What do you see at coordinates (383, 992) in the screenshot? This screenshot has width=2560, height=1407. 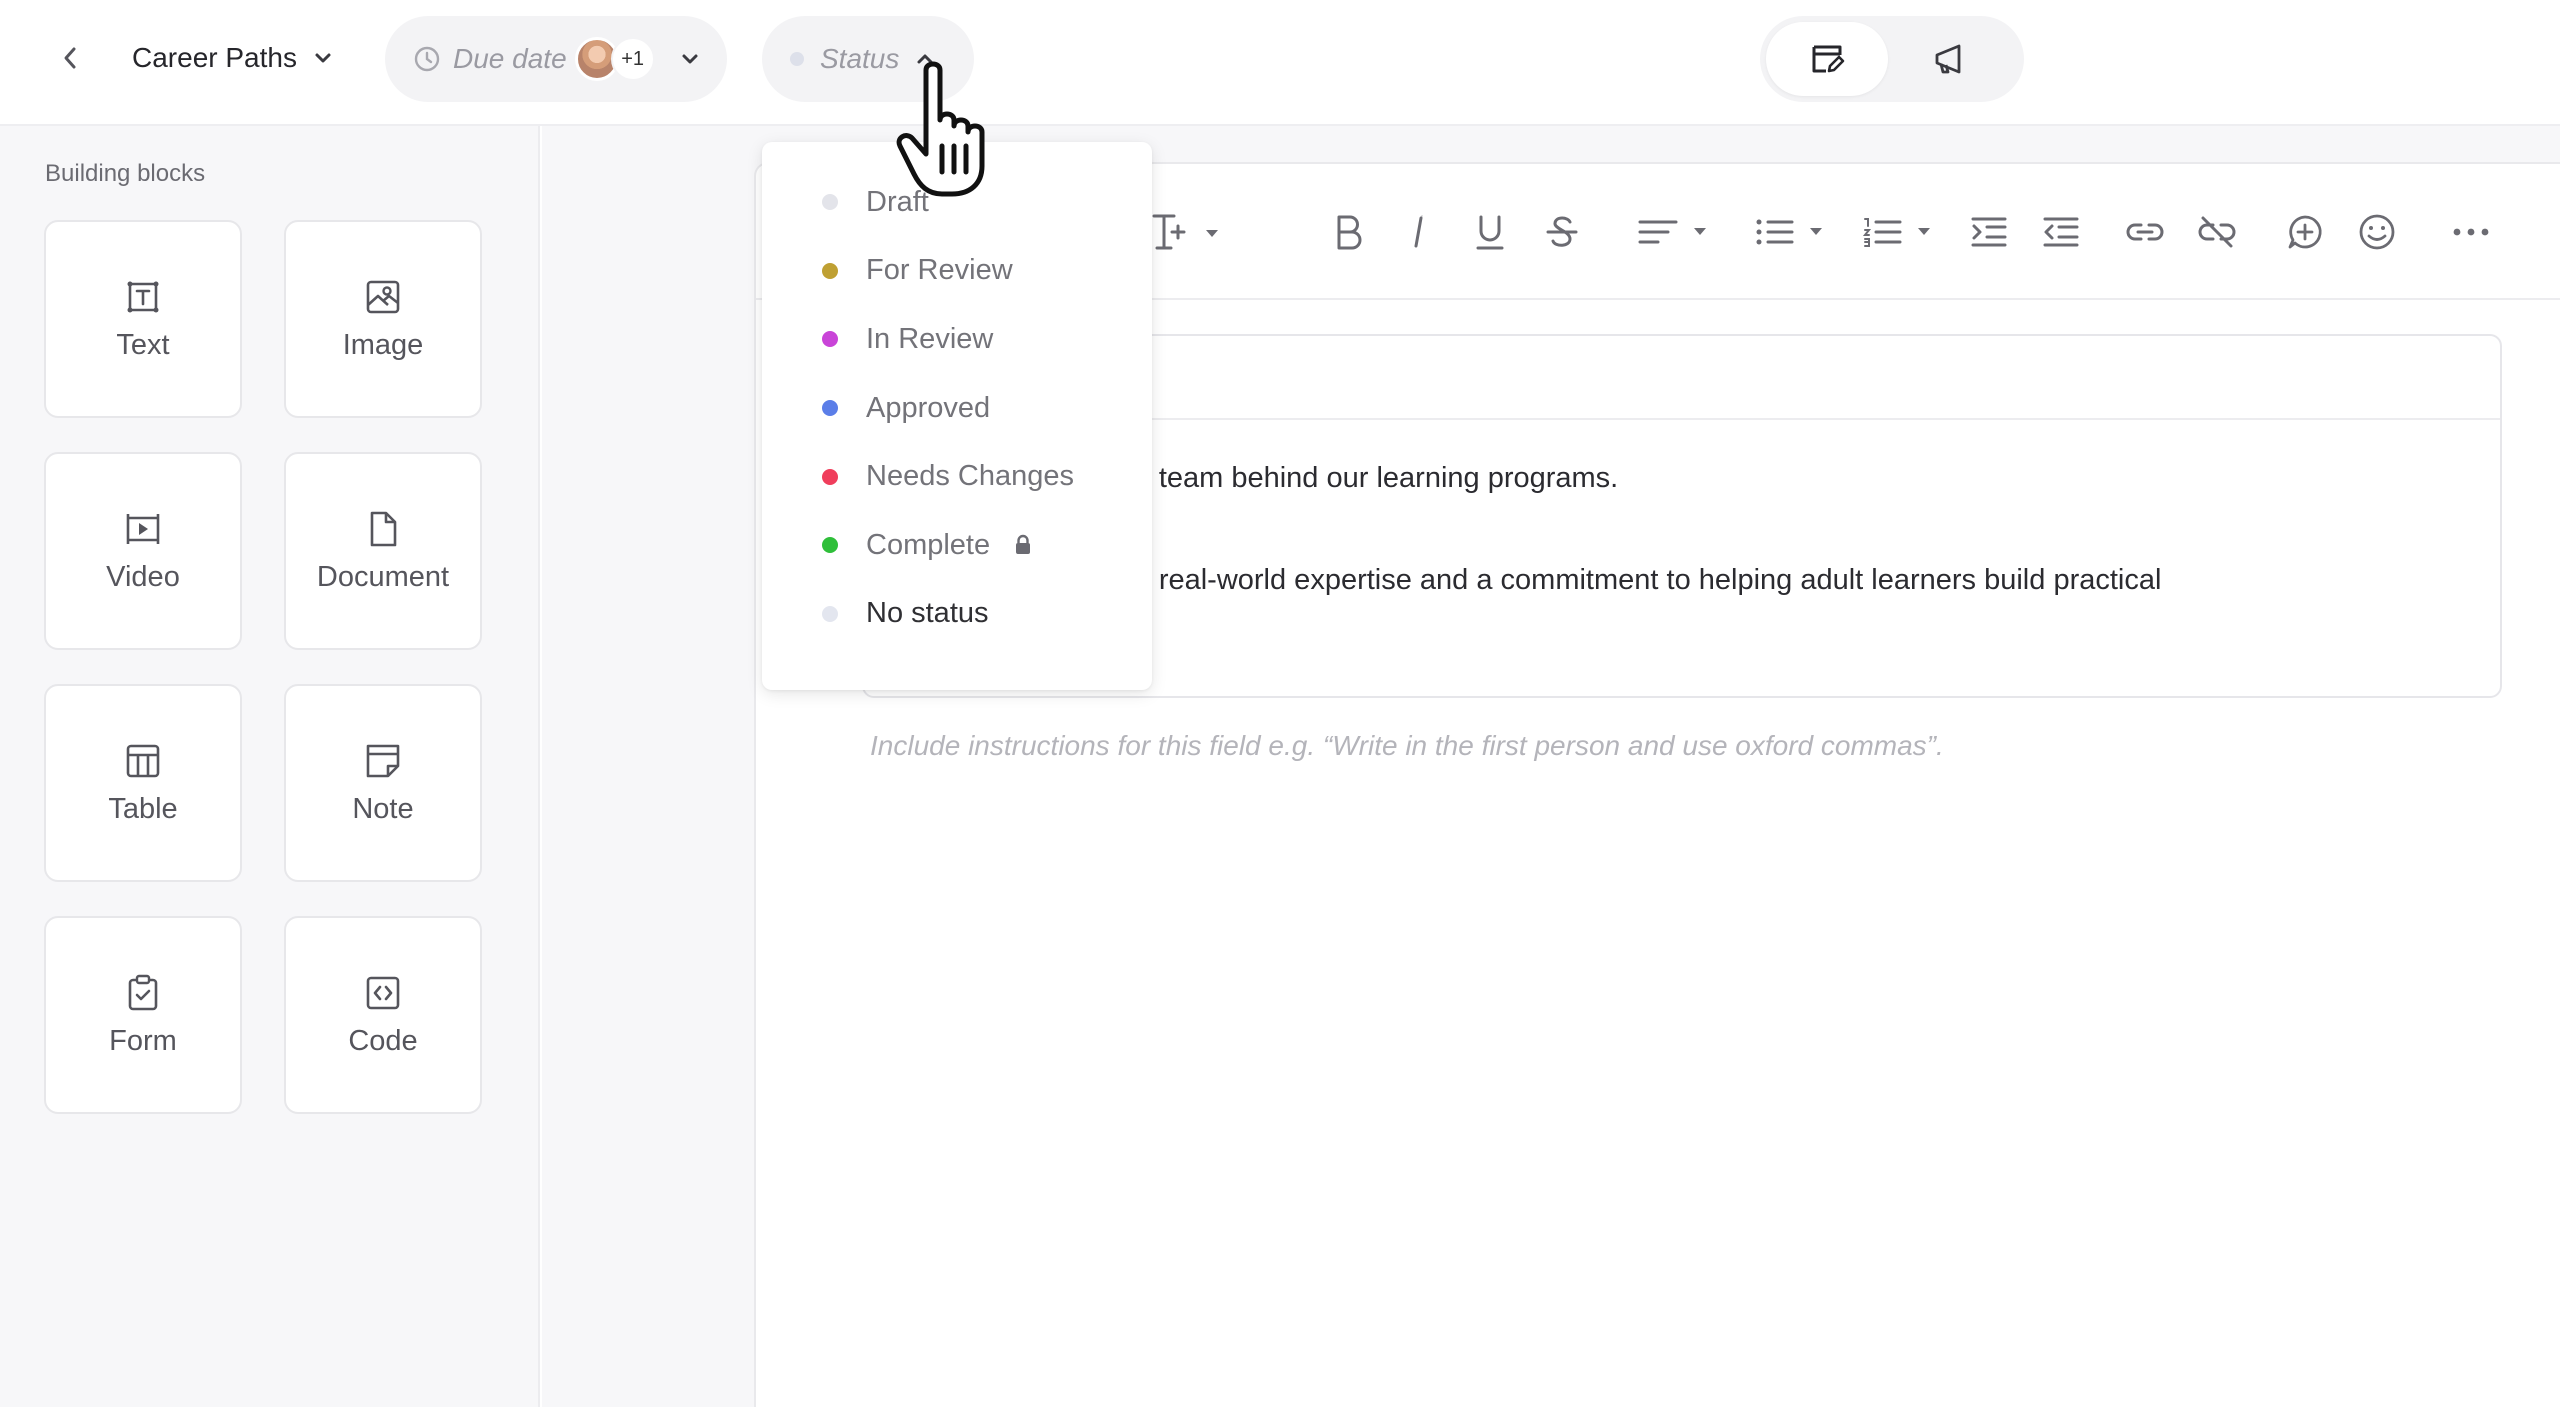 I see `code-block-icon` at bounding box center [383, 992].